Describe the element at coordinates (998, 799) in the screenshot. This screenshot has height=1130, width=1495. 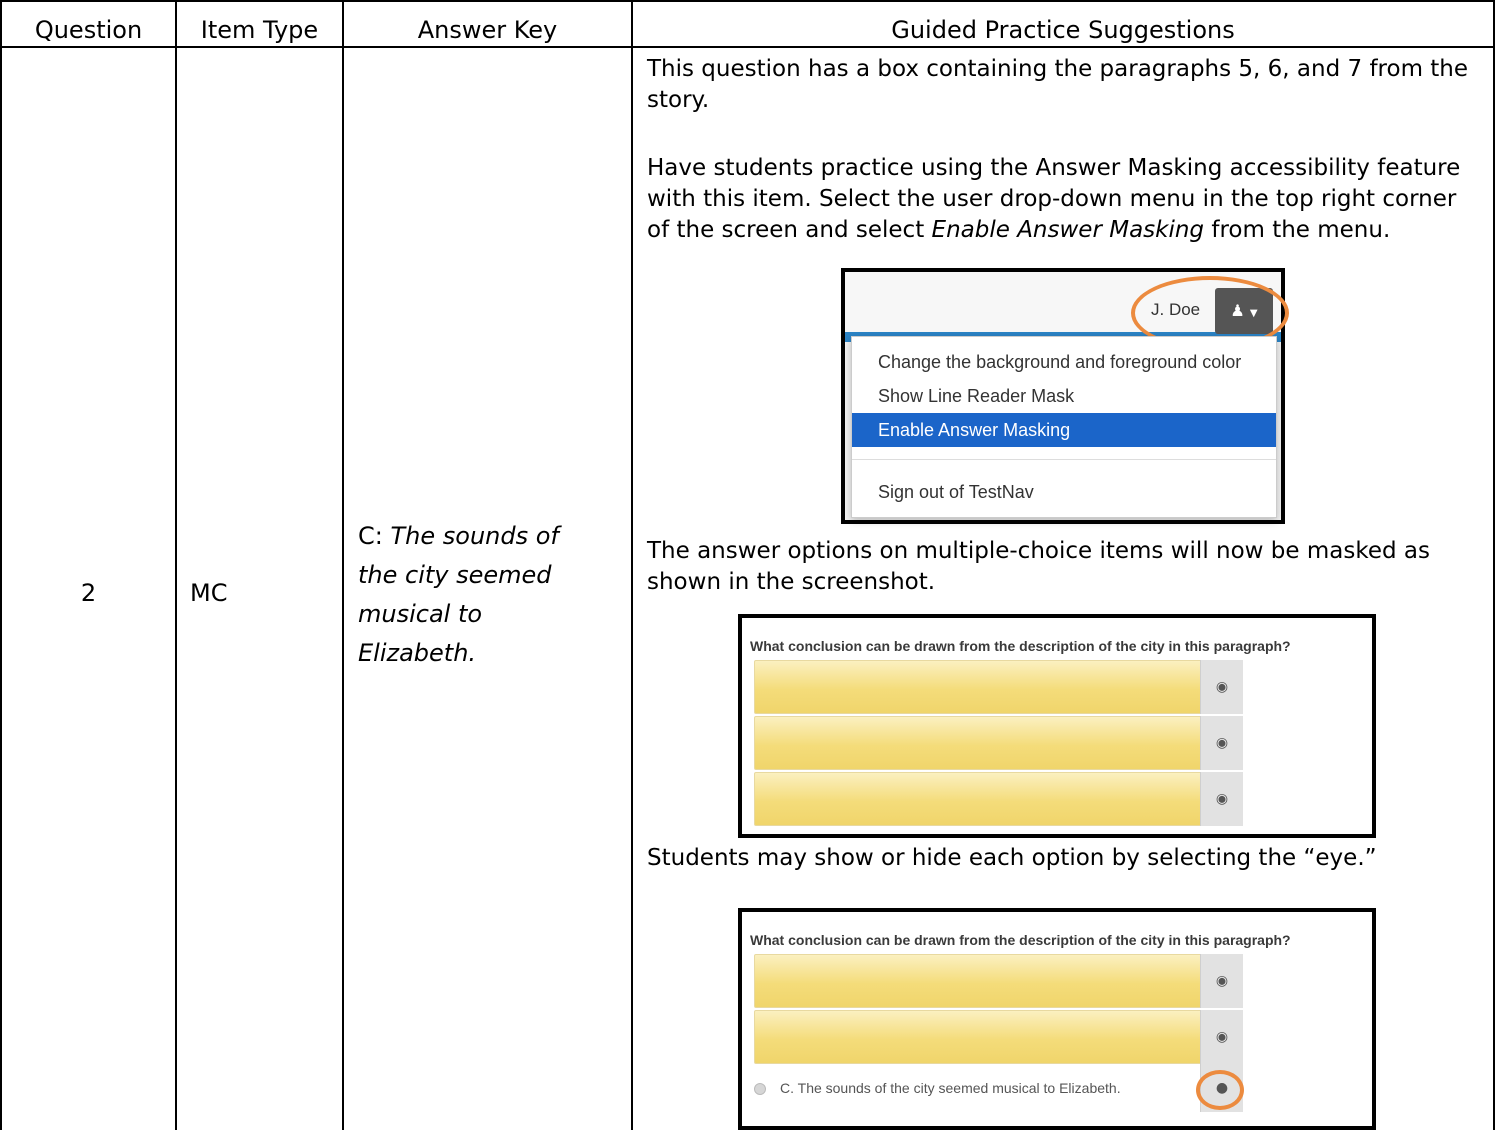
I see `masked-option-c` at that location.